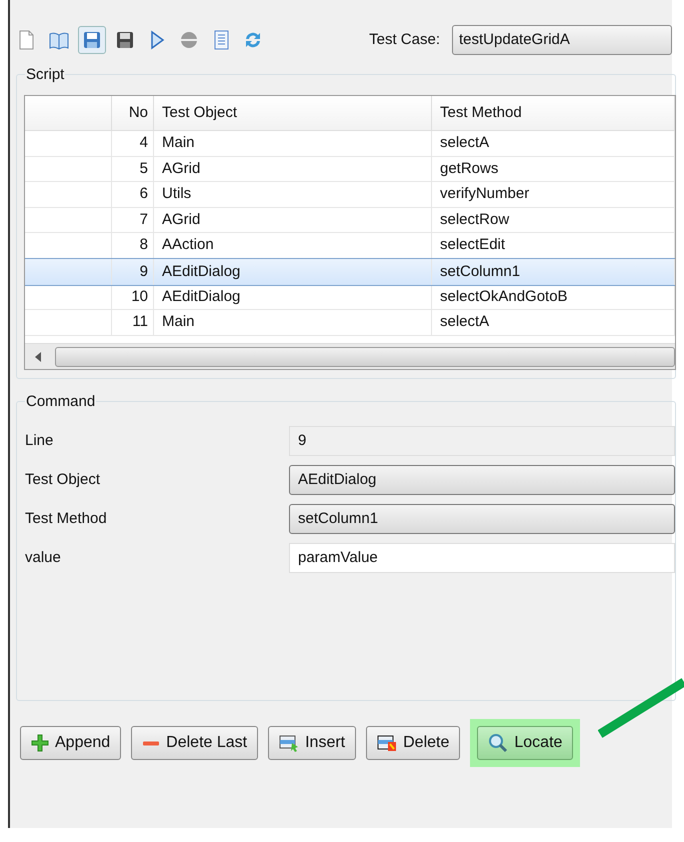  Describe the element at coordinates (133, 113) in the screenshot. I see `column-header: No` at that location.